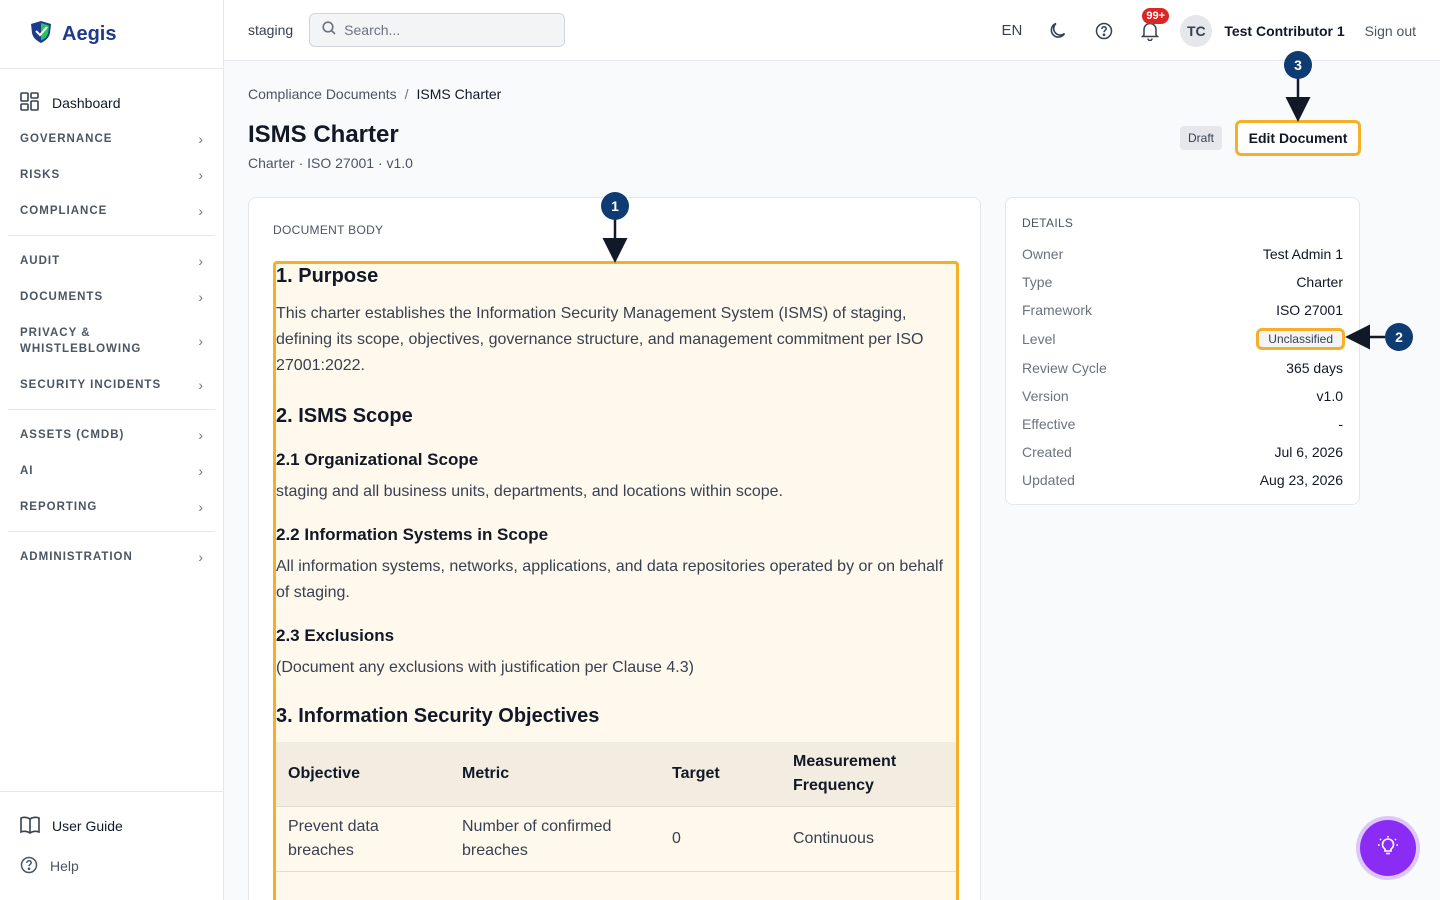  Describe the element at coordinates (322, 94) in the screenshot. I see `breadcrumb-parent-link: Compliance Documents` at that location.